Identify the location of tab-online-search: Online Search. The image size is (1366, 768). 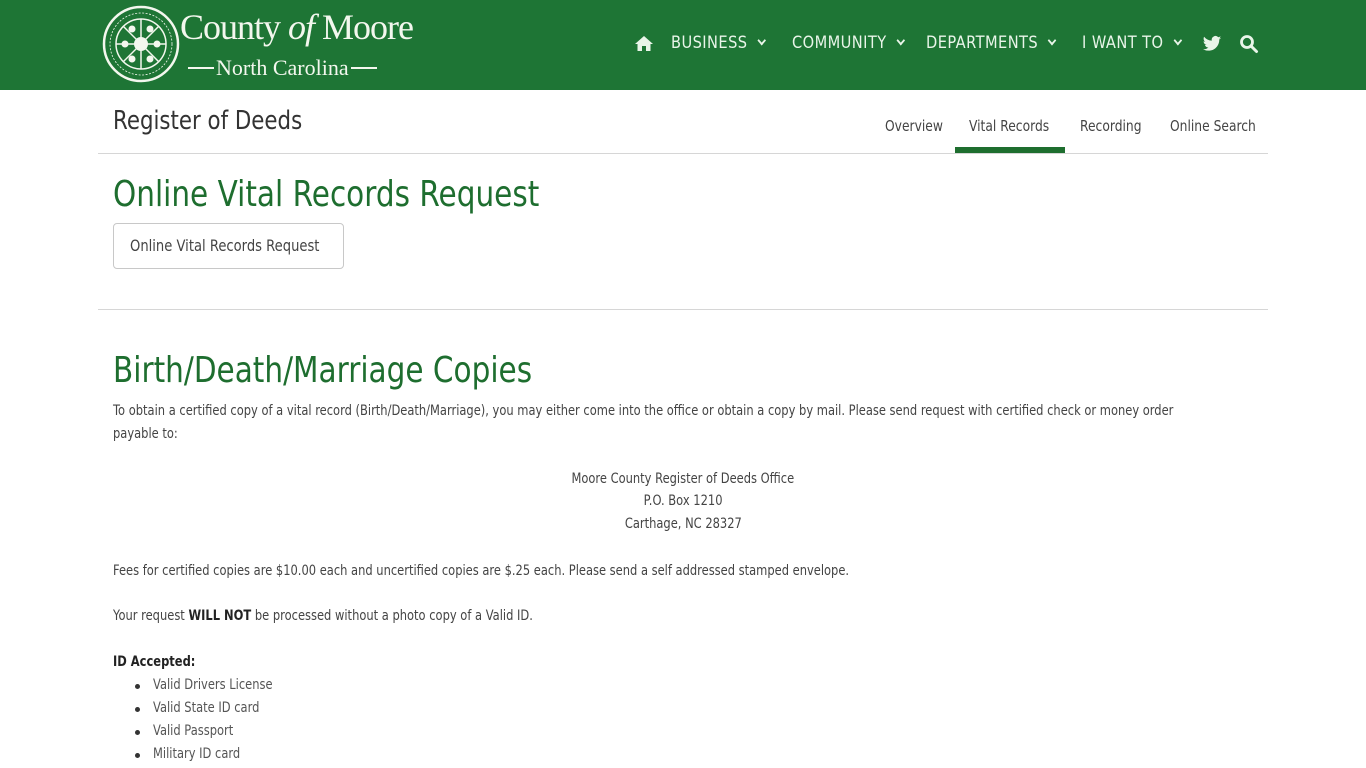
(1213, 126).